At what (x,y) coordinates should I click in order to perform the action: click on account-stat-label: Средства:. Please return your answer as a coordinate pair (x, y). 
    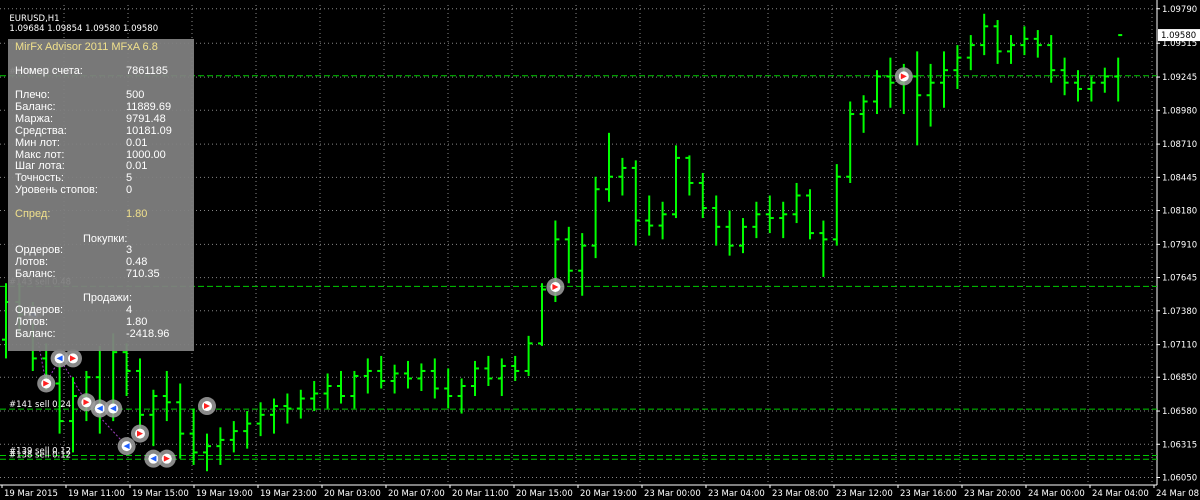
    Looking at the image, I should click on (41, 130).